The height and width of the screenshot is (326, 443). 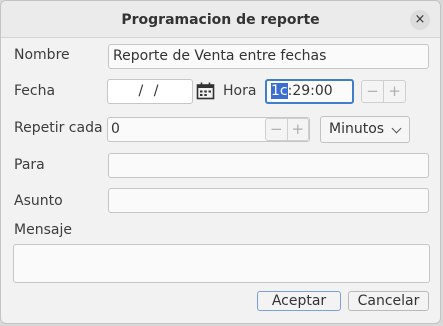 I want to click on calendar-icon, so click(x=205, y=91).